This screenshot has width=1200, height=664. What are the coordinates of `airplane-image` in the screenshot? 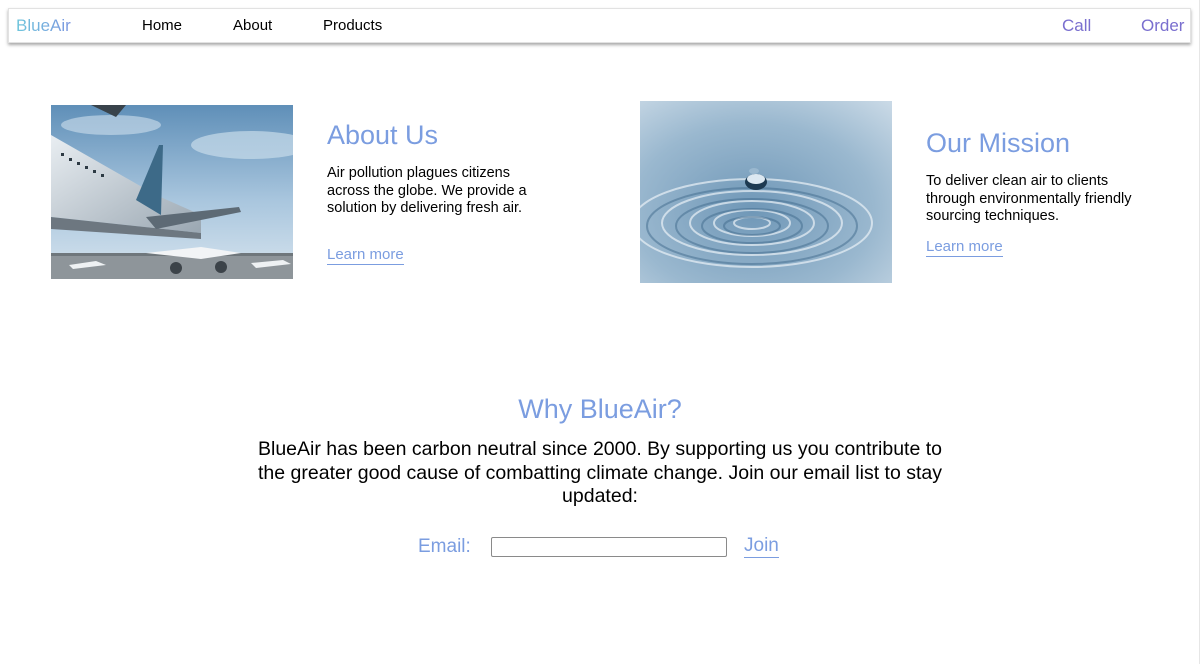 It's located at (172, 192).